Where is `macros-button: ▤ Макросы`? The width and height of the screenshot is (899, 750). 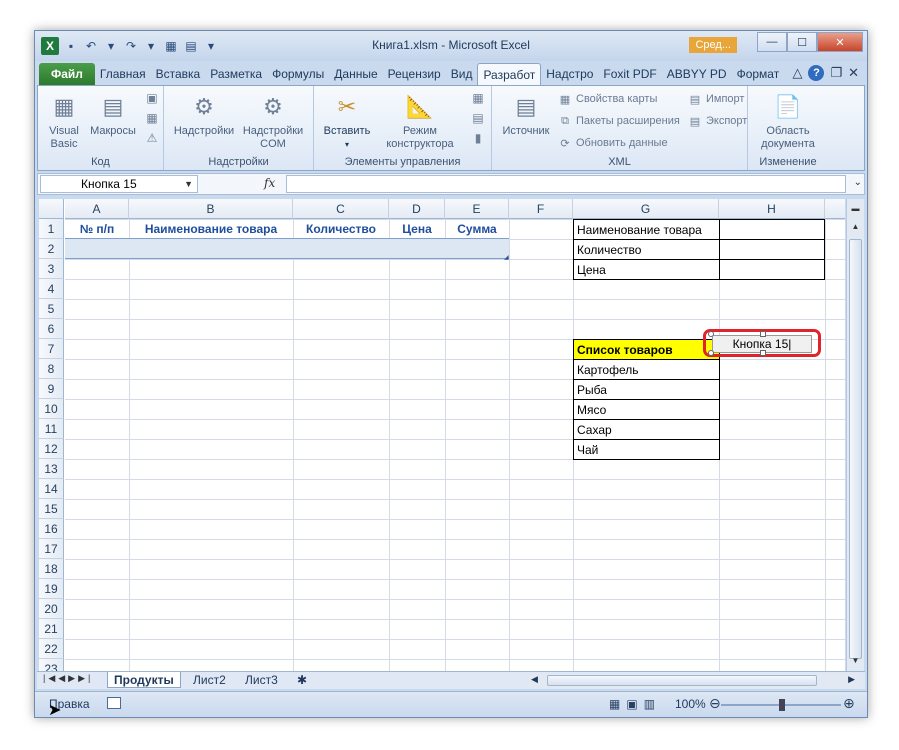 macros-button: ▤ Макросы is located at coordinates (113, 114).